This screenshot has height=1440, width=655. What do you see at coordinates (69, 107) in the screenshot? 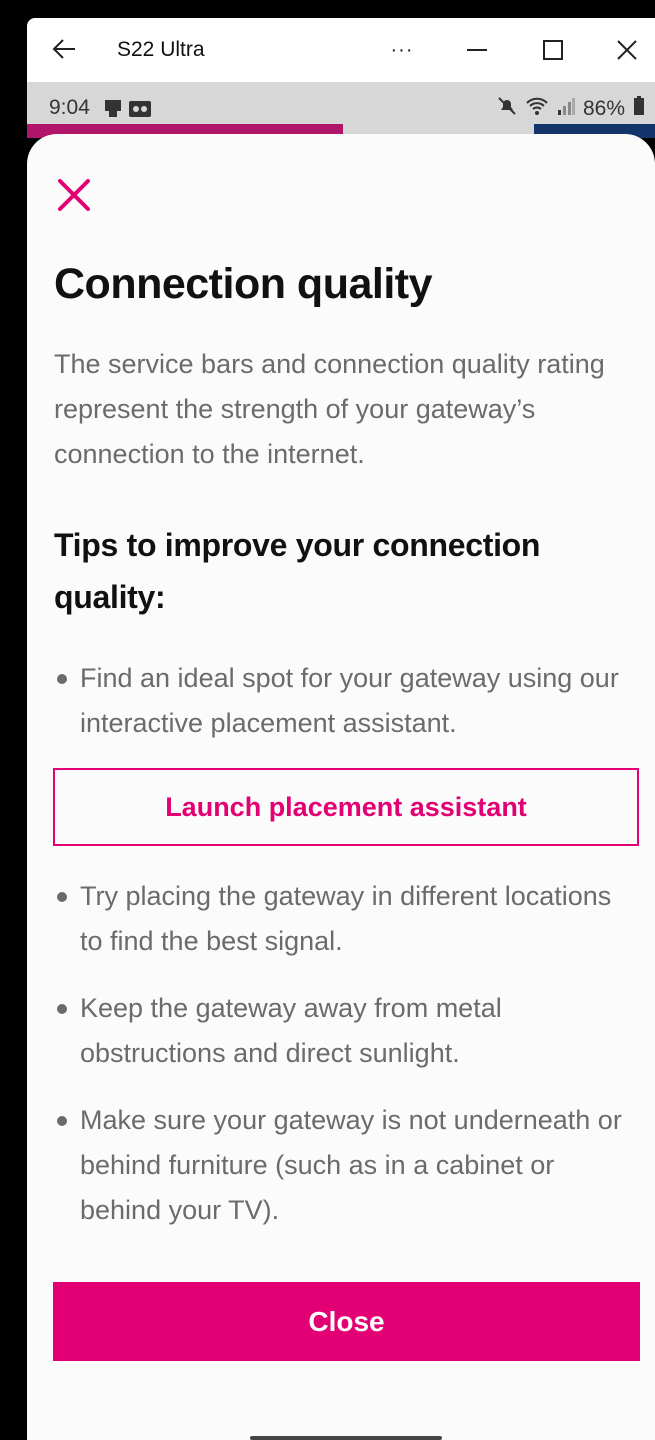
I see `status-time: 9:04` at bounding box center [69, 107].